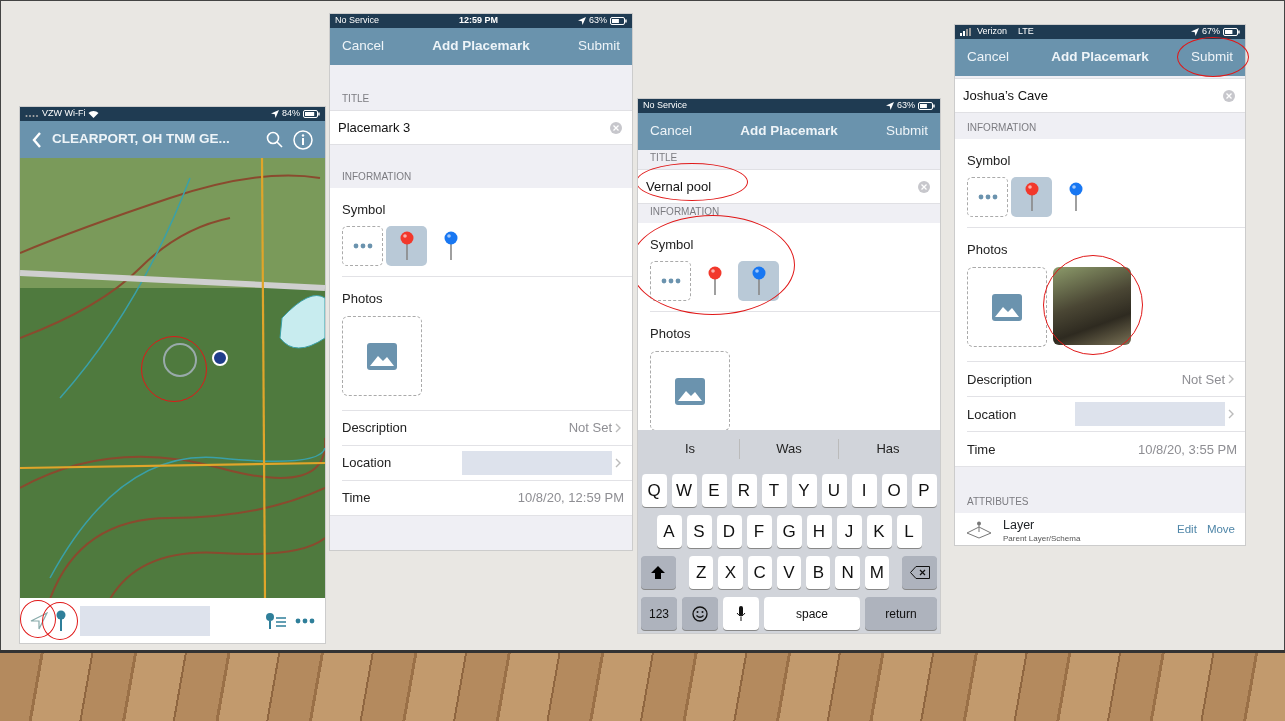 The width and height of the screenshot is (1285, 721). What do you see at coordinates (818, 572) in the screenshot?
I see `letter-key: B` at bounding box center [818, 572].